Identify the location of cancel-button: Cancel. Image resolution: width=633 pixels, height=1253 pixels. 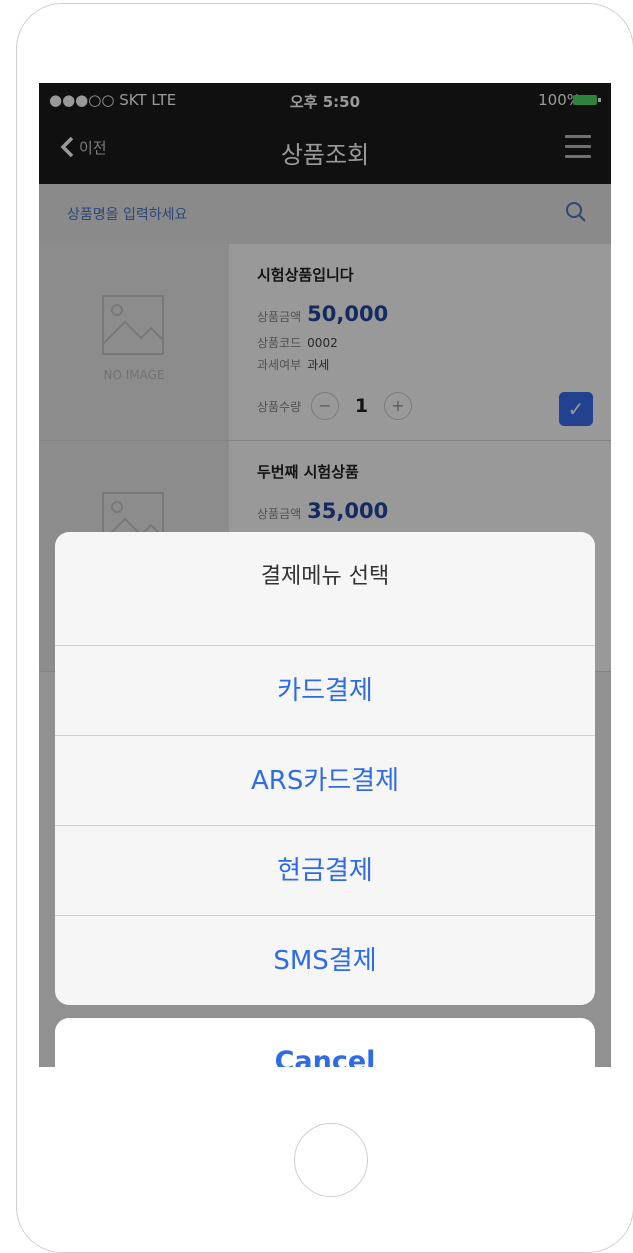
(325, 1042).